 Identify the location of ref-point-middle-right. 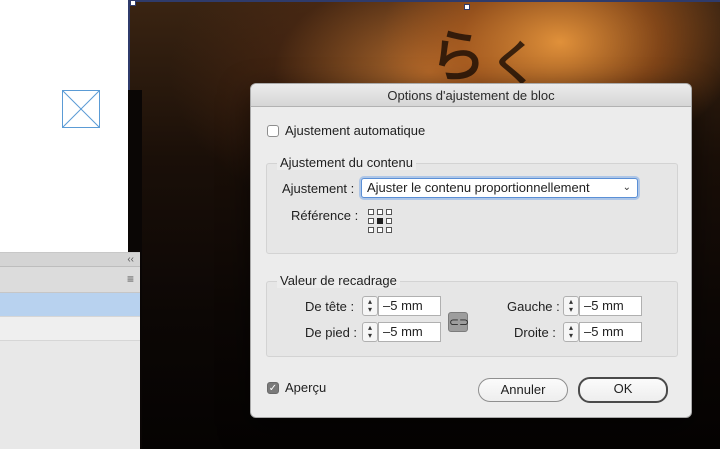
(389, 221).